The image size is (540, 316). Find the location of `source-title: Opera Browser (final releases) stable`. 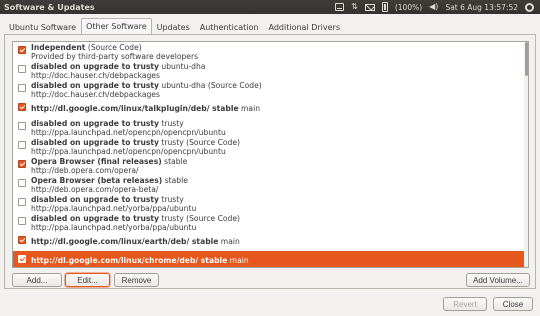

source-title: Opera Browser (final releases) stable is located at coordinates (109, 161).